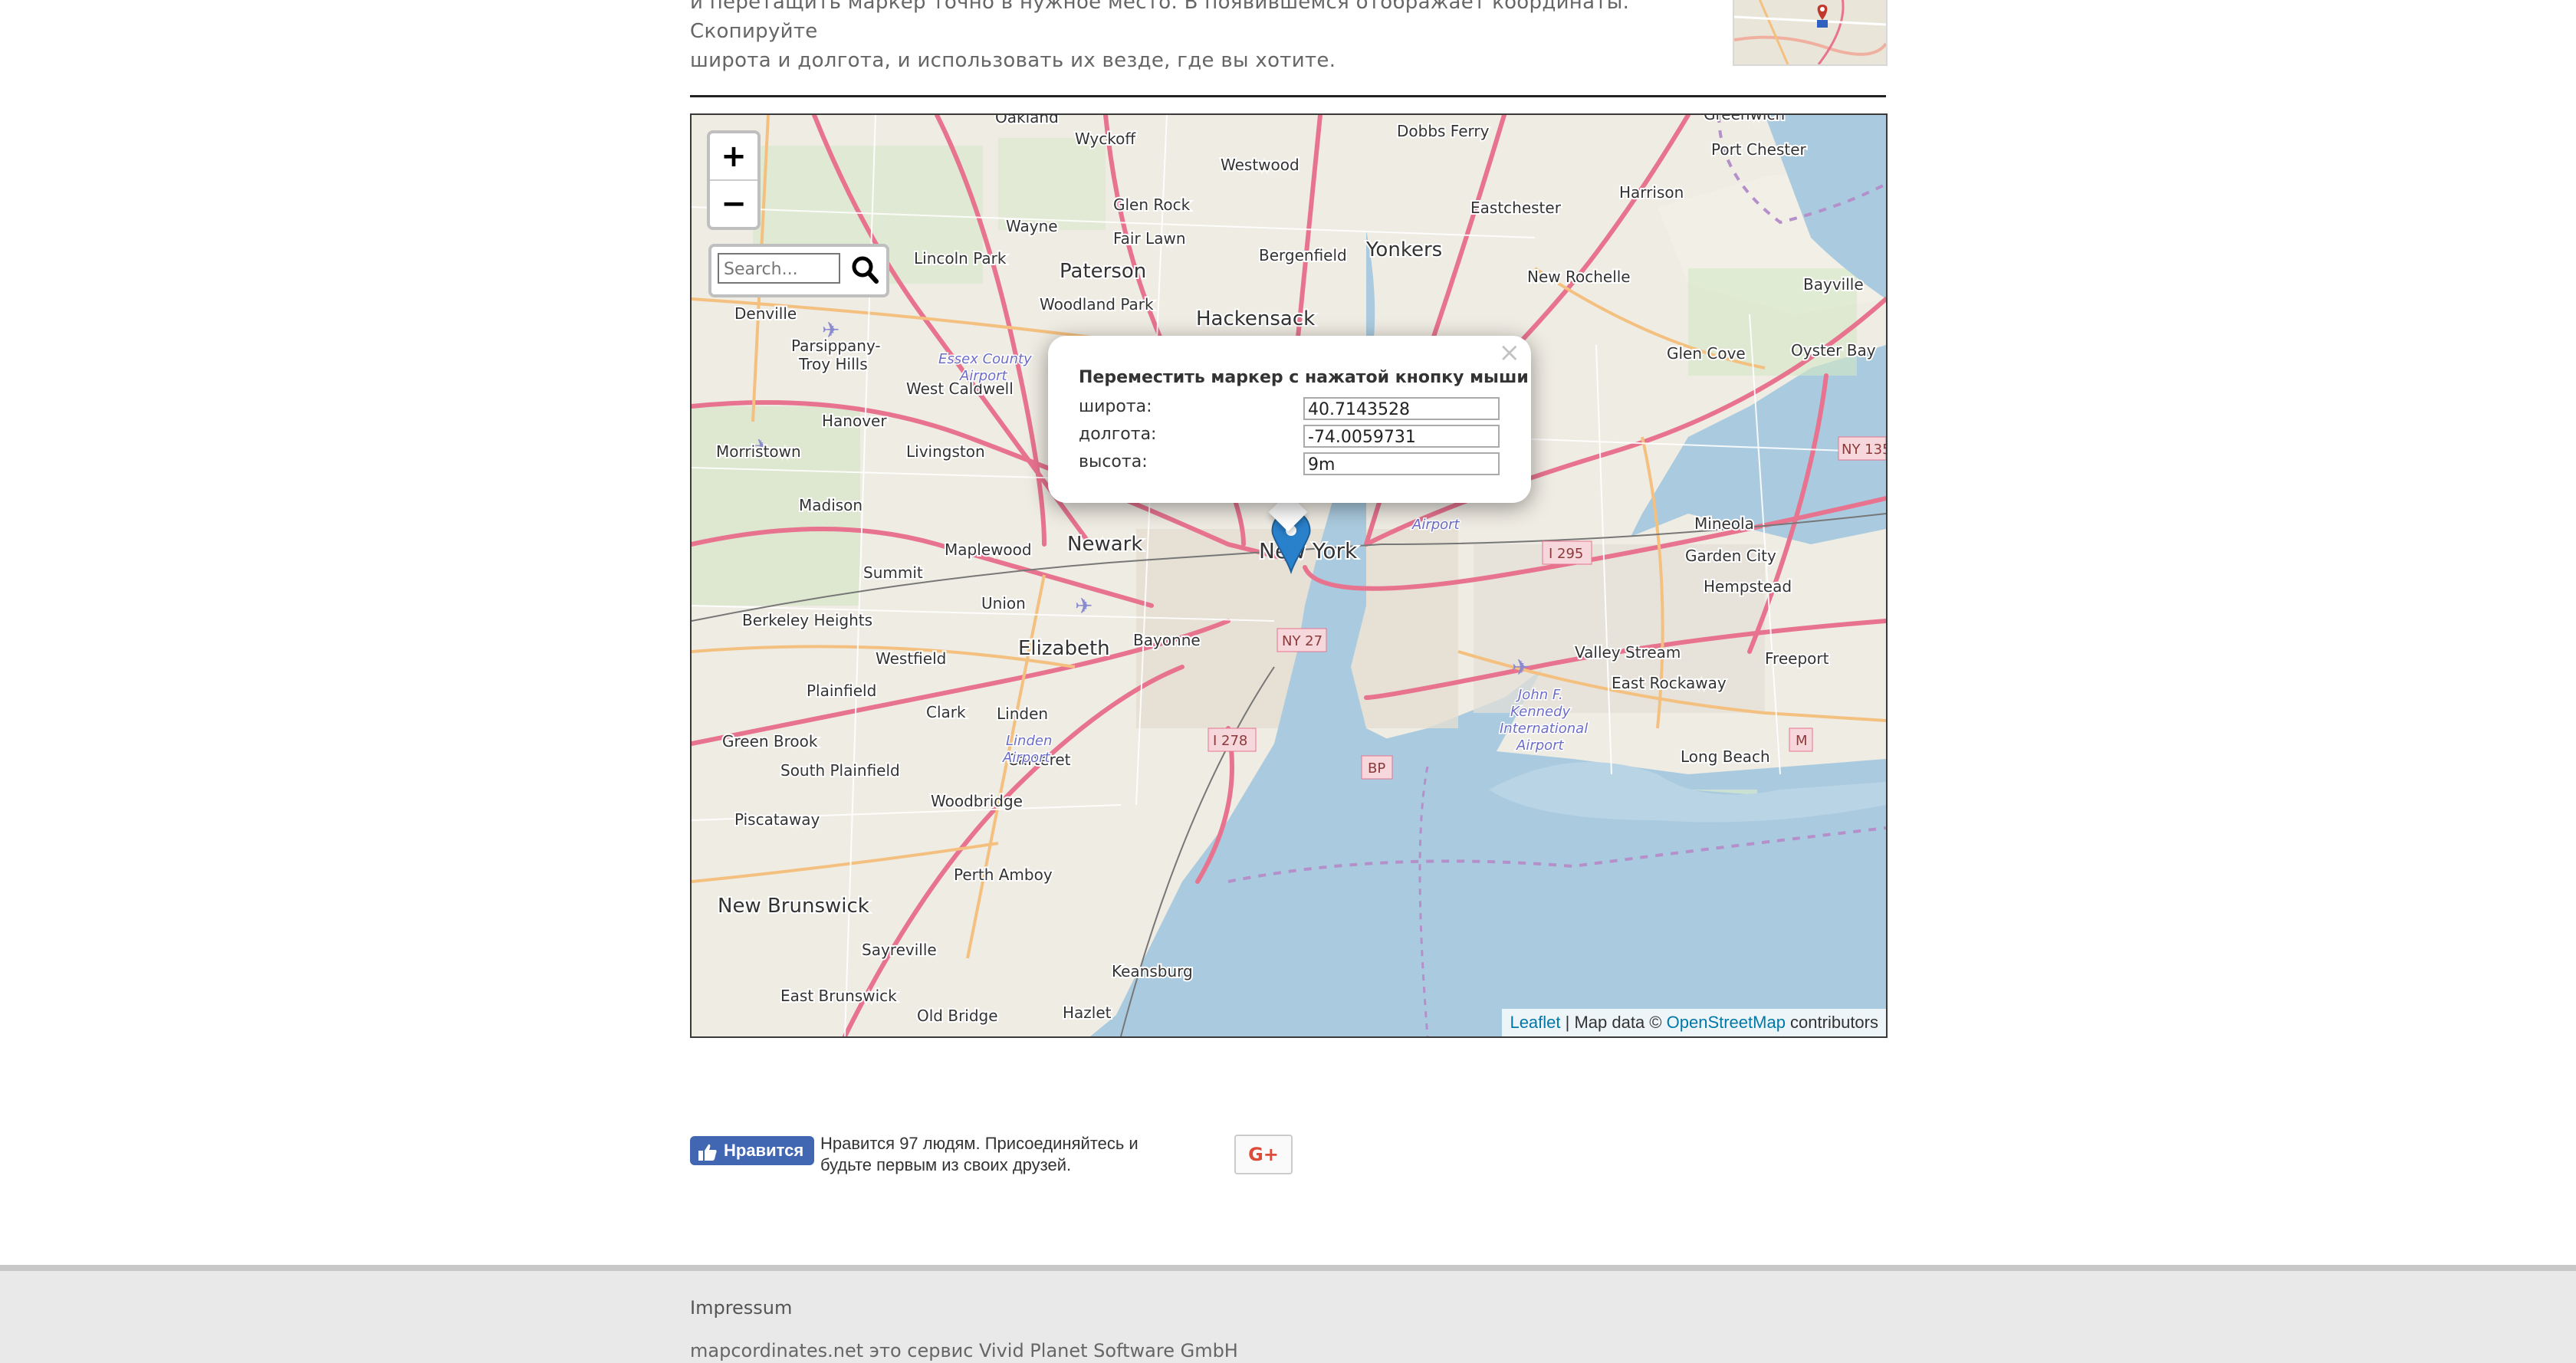 The image size is (2576, 1363). Describe the element at coordinates (1744, 119) in the screenshot. I see `svg-text: Greenwich` at that location.